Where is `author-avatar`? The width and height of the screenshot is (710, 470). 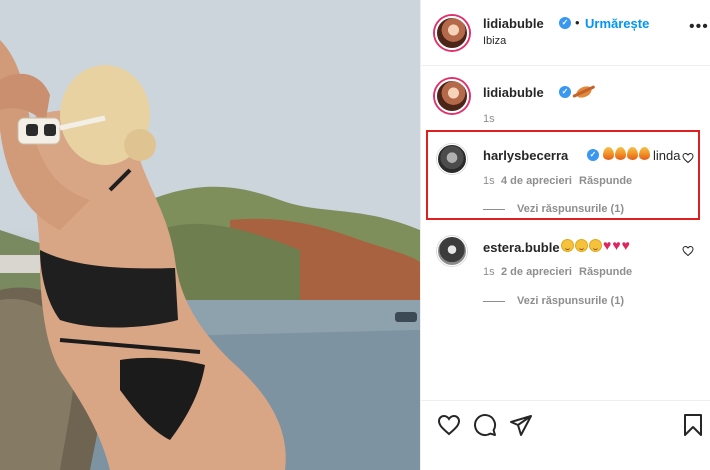
author-avatar is located at coordinates (452, 33).